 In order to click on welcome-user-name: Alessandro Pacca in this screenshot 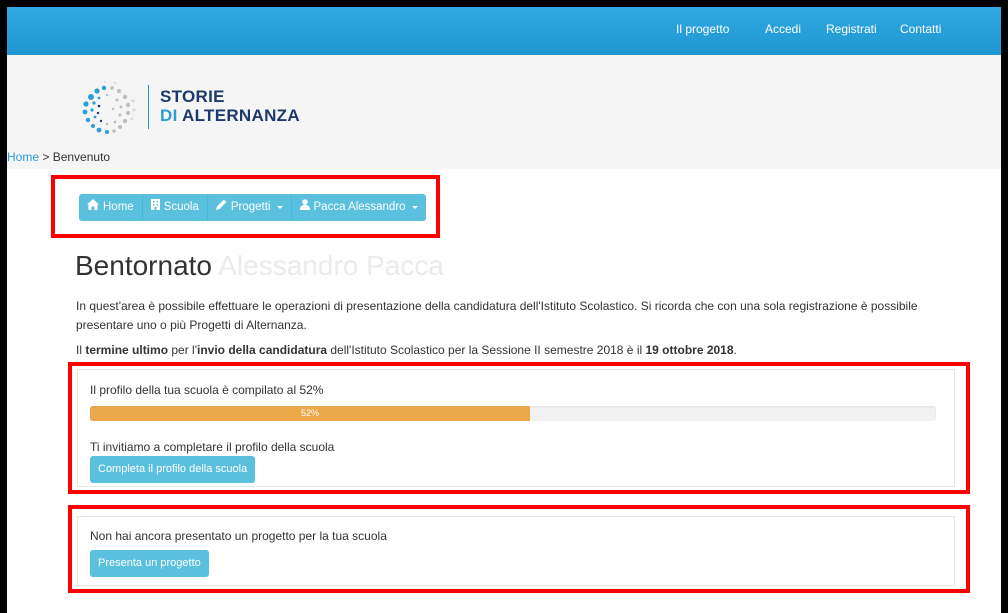, I will do `click(331, 265)`.